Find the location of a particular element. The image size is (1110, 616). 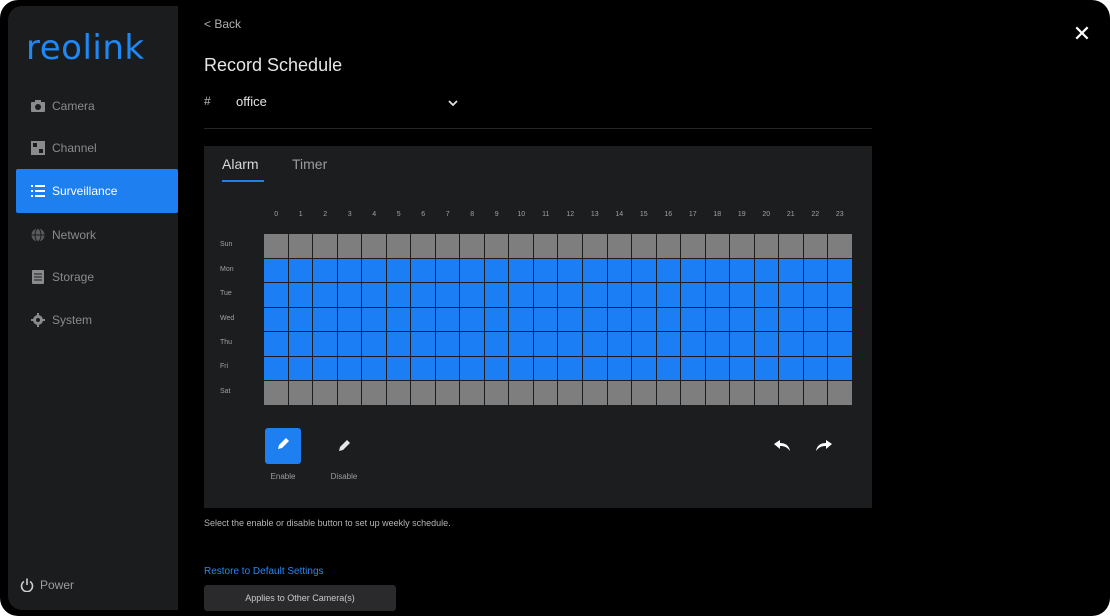

undo-button is located at coordinates (782, 448).